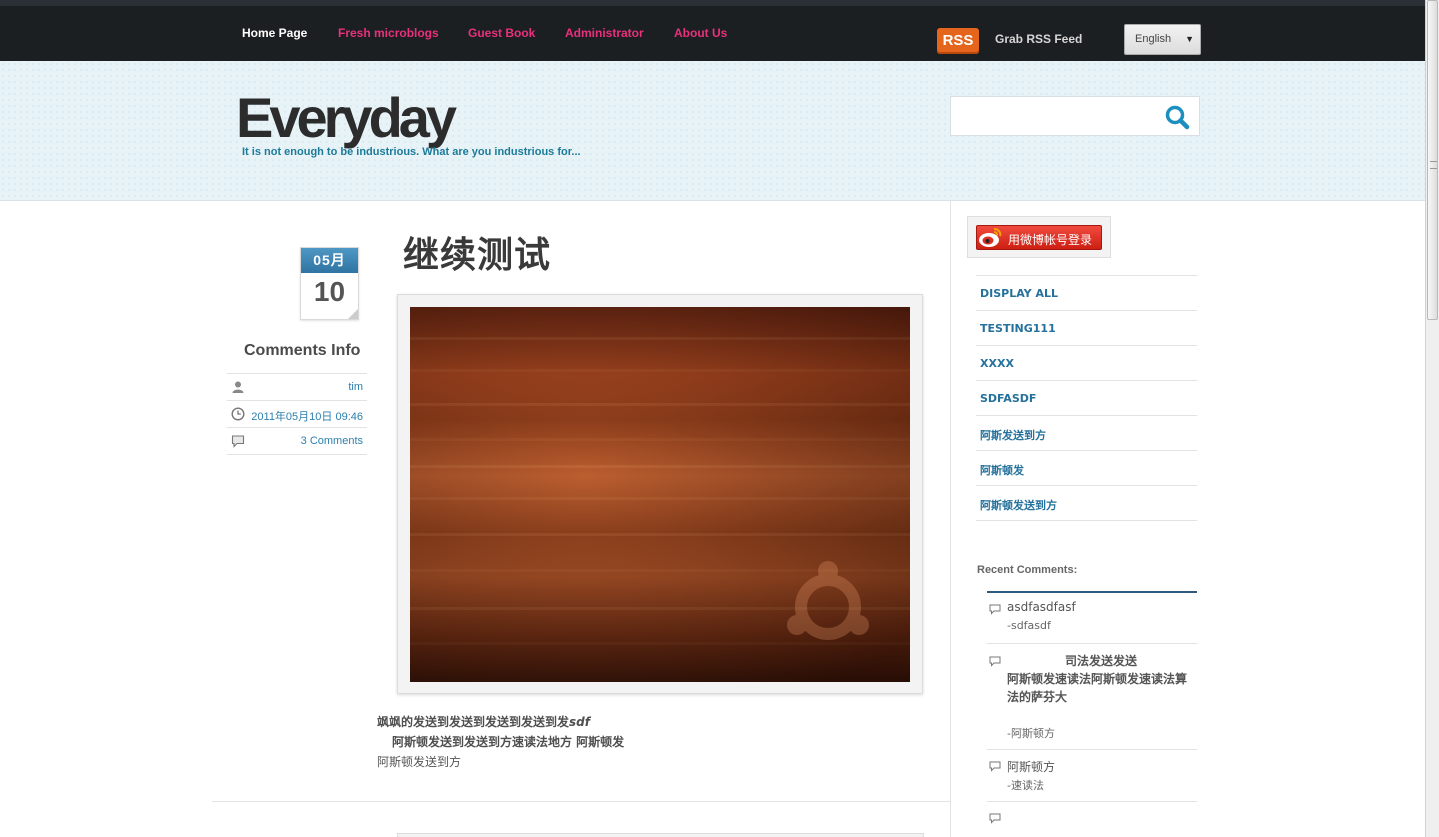 The height and width of the screenshot is (837, 1439). I want to click on recent-comment-item: asdfasdfasf -sdfasdf, so click(1092, 618).